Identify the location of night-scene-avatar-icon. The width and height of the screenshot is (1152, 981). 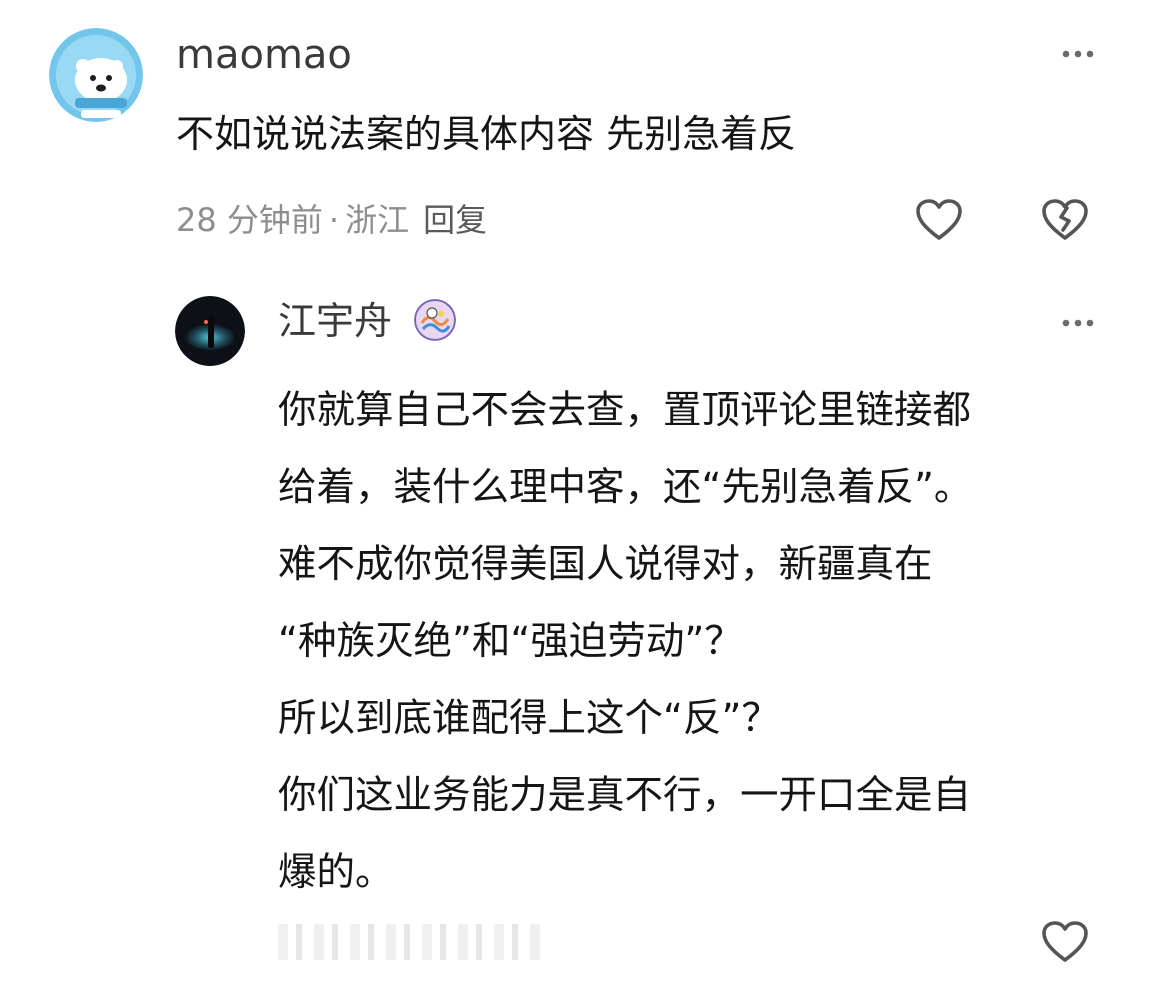
(210, 331).